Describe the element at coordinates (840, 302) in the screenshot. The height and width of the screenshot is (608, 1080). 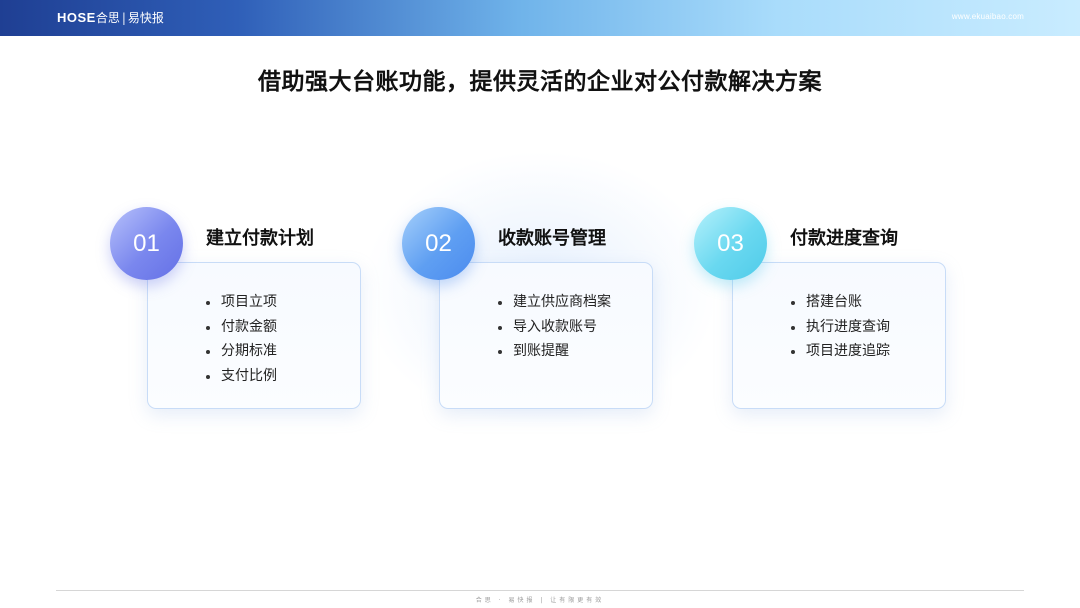
I see `list-item: 搭建台账` at that location.